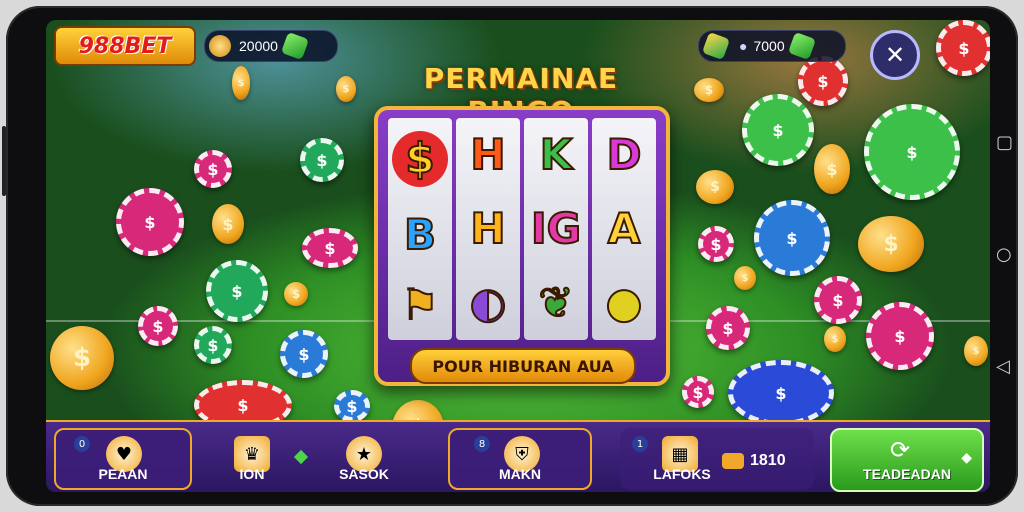  I want to click on balance-right: ● 7000, so click(772, 46).